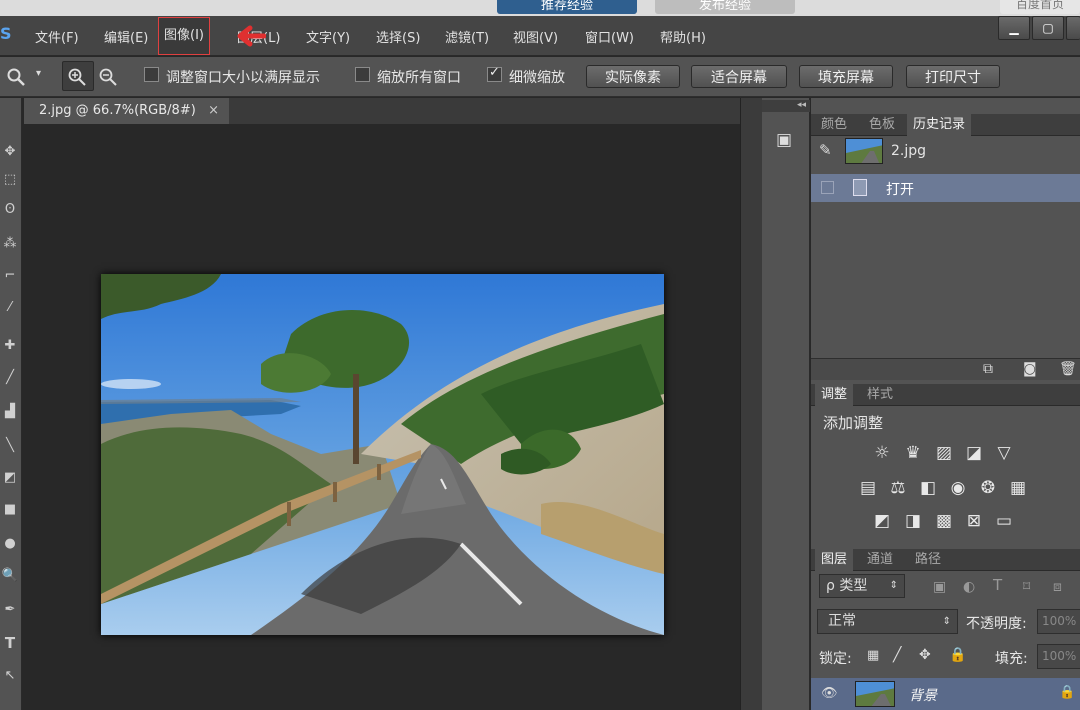 The image size is (1080, 710). What do you see at coordinates (567, 7) in the screenshot?
I see `recommend-tab: 推荐经验` at bounding box center [567, 7].